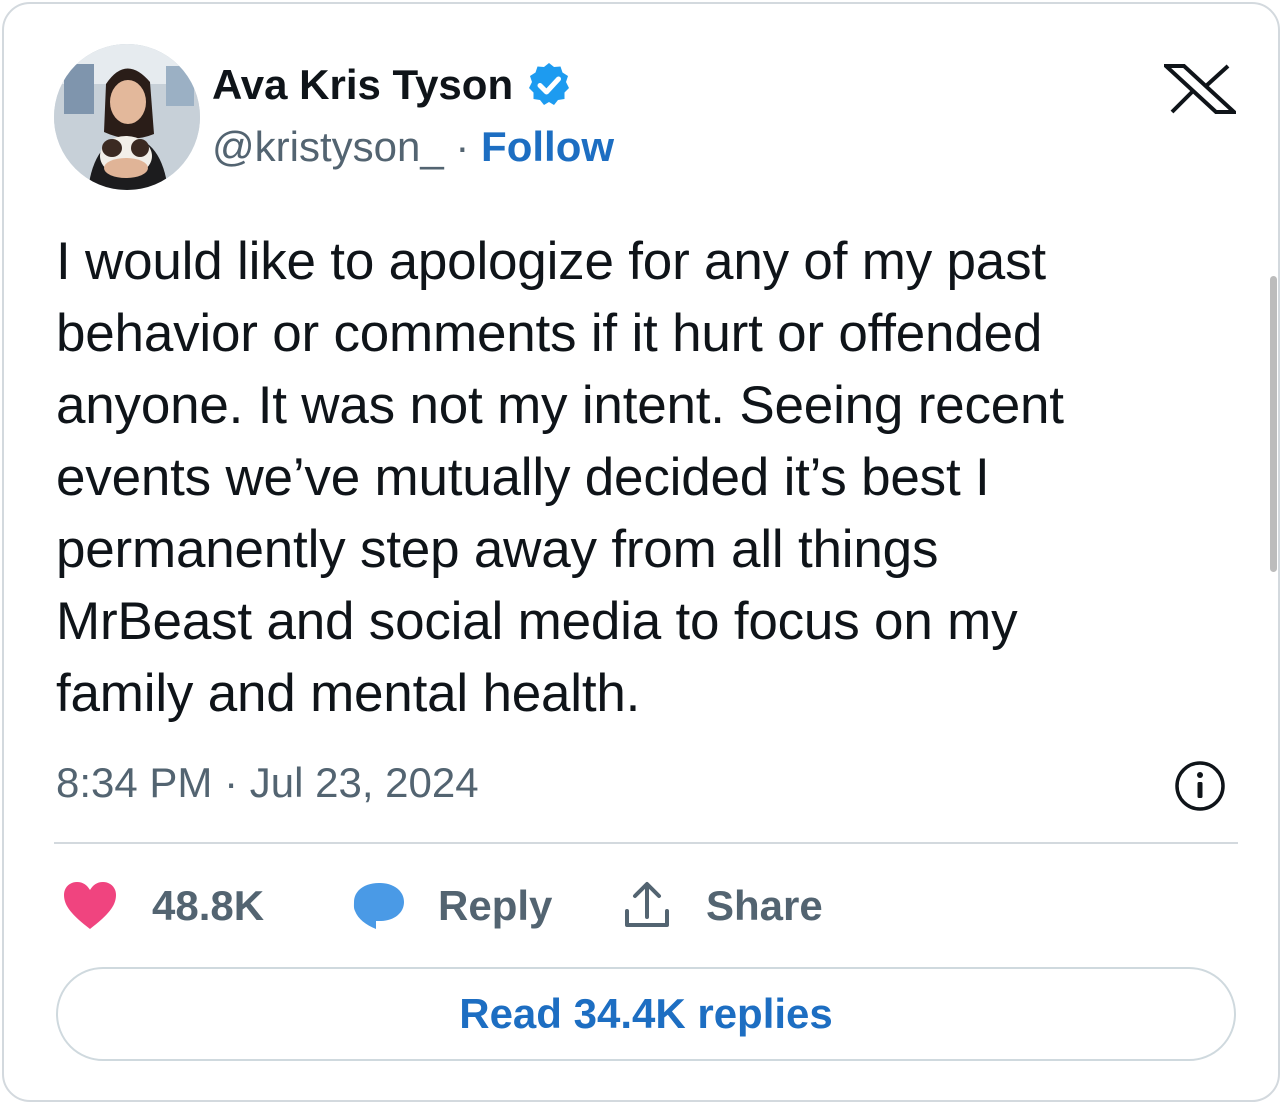  What do you see at coordinates (267, 783) in the screenshot?
I see `tweet-timestamp: 8:34 PM · Jul 23, 2024` at bounding box center [267, 783].